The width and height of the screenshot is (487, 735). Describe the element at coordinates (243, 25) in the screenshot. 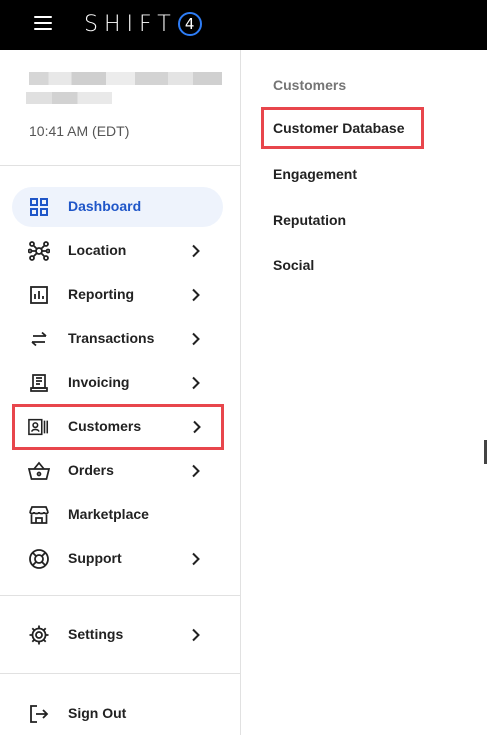

I see `top-bar: SHIFT 4` at that location.